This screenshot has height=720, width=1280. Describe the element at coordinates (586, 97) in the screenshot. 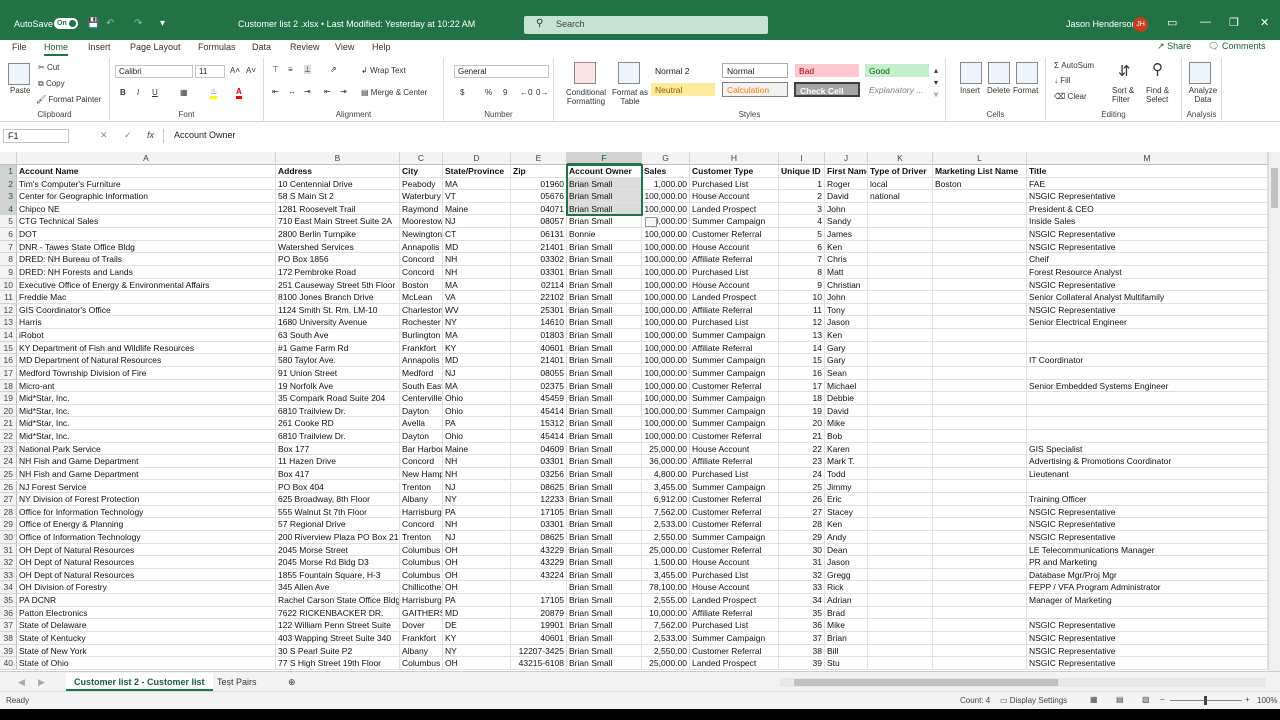

I see `conditional-formatting-button: Conditional Formatting` at that location.